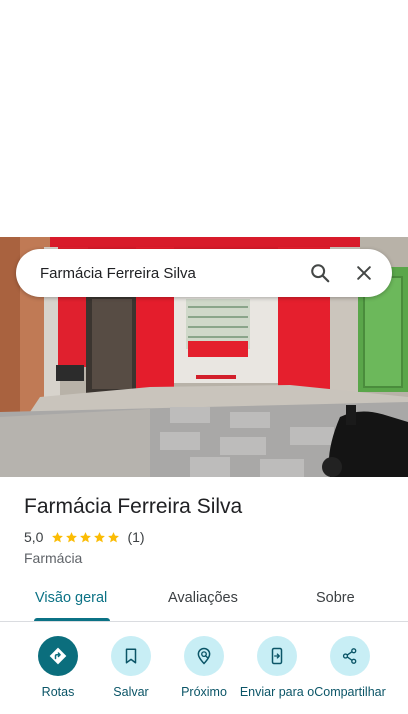 The height and width of the screenshot is (714, 408). What do you see at coordinates (72, 619) in the screenshot?
I see `active-tab-indicator` at bounding box center [72, 619].